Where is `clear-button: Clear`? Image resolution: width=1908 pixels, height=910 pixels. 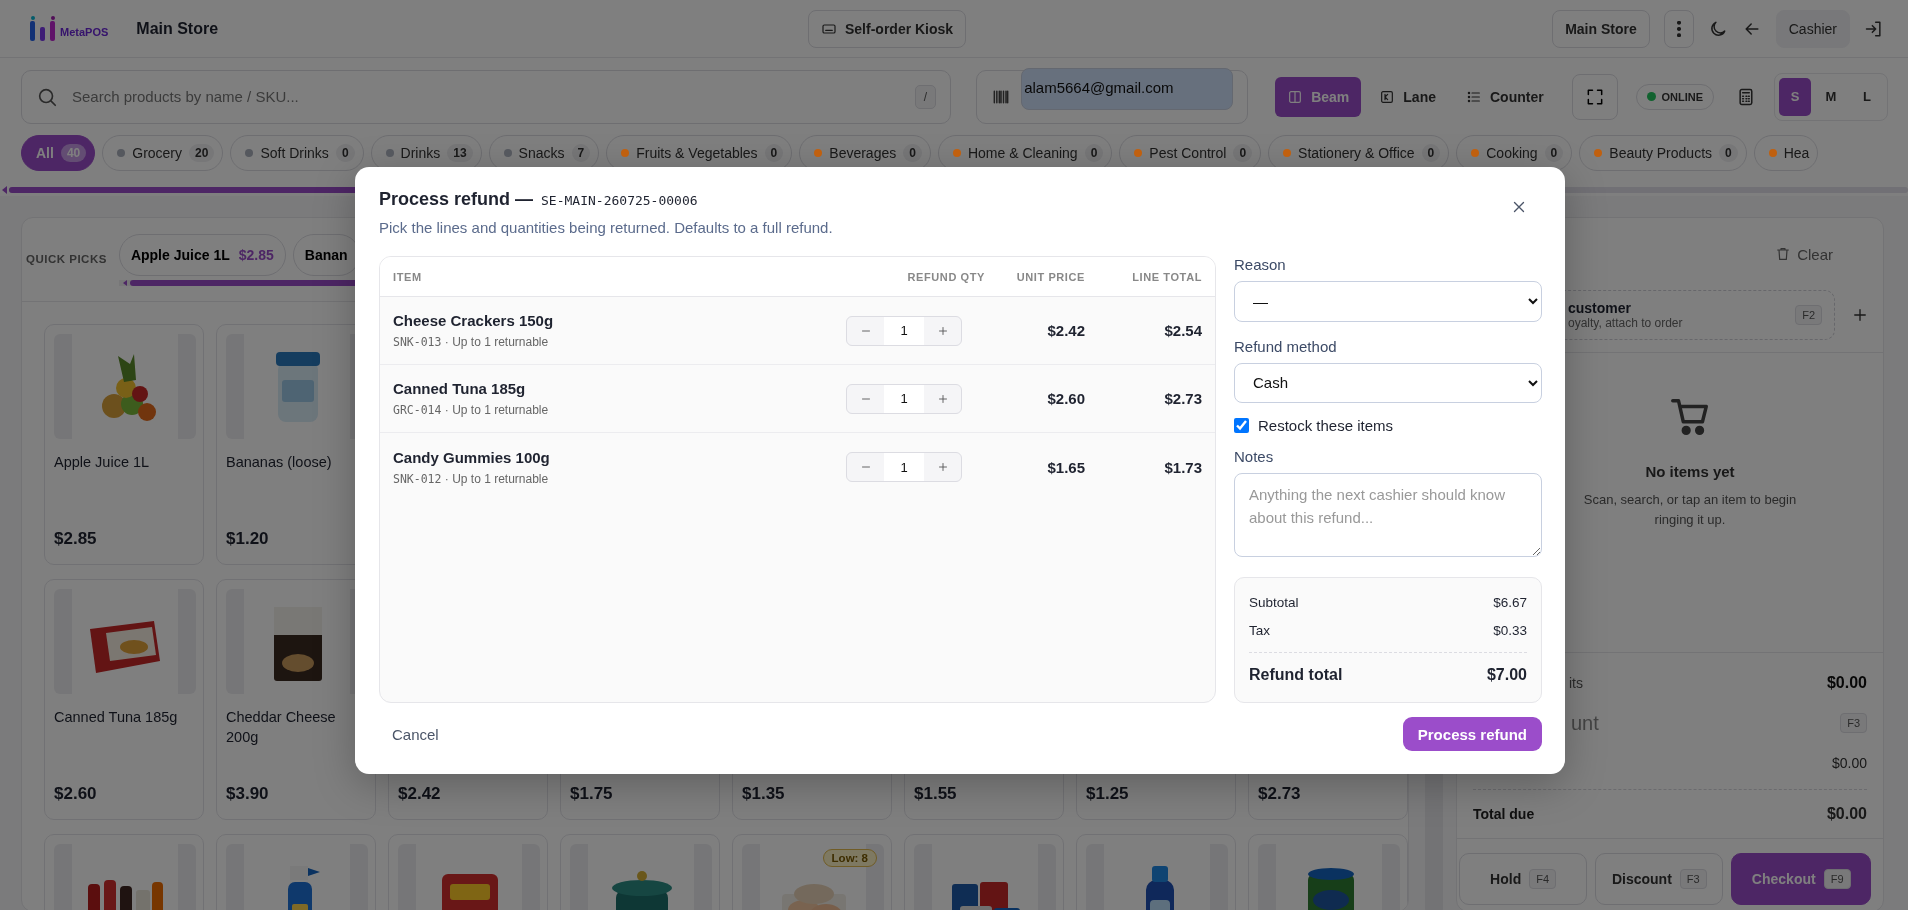 clear-button: Clear is located at coordinates (1804, 254).